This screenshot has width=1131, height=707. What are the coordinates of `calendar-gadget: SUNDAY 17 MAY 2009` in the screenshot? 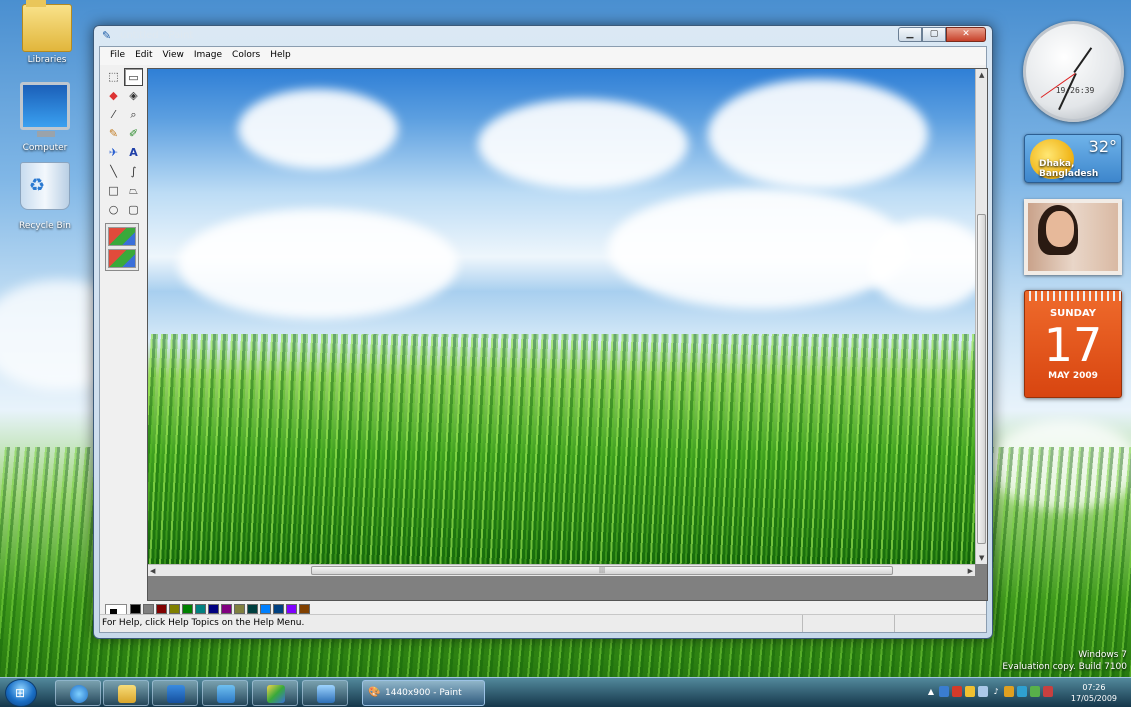 It's located at (1073, 344).